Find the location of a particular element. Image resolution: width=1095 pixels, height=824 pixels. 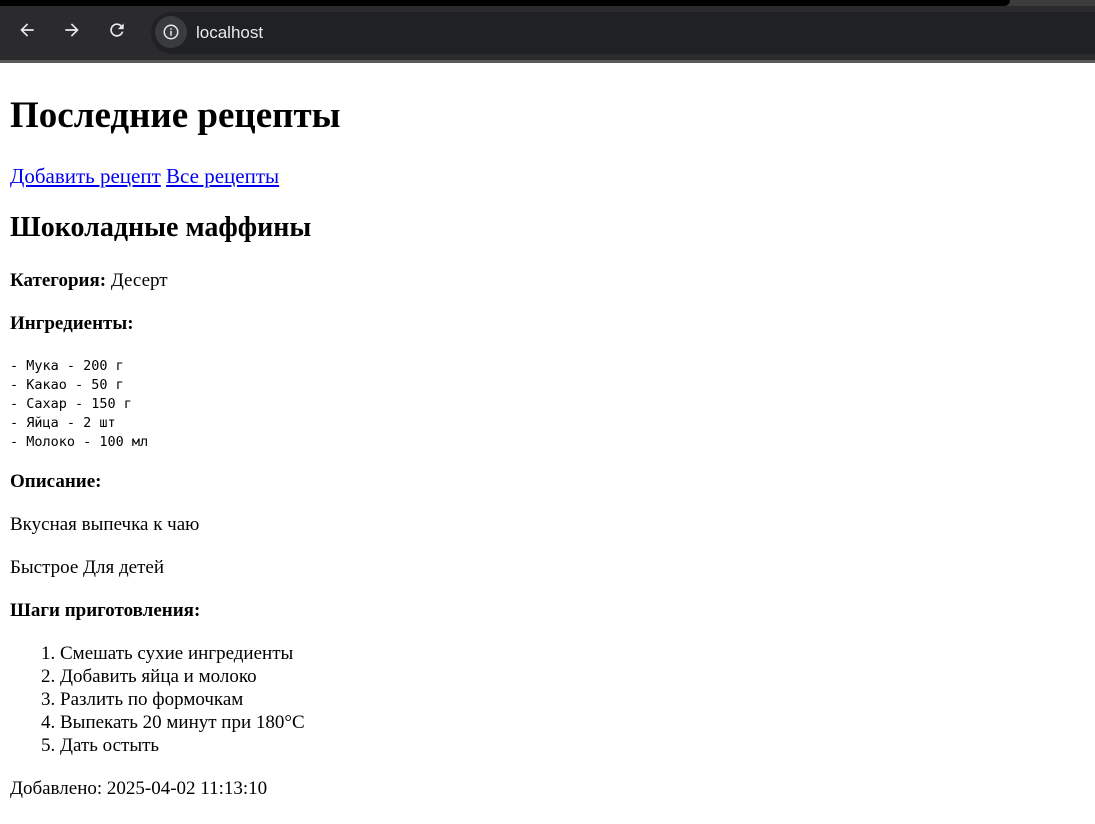

description-label: Описание: is located at coordinates (56, 481).